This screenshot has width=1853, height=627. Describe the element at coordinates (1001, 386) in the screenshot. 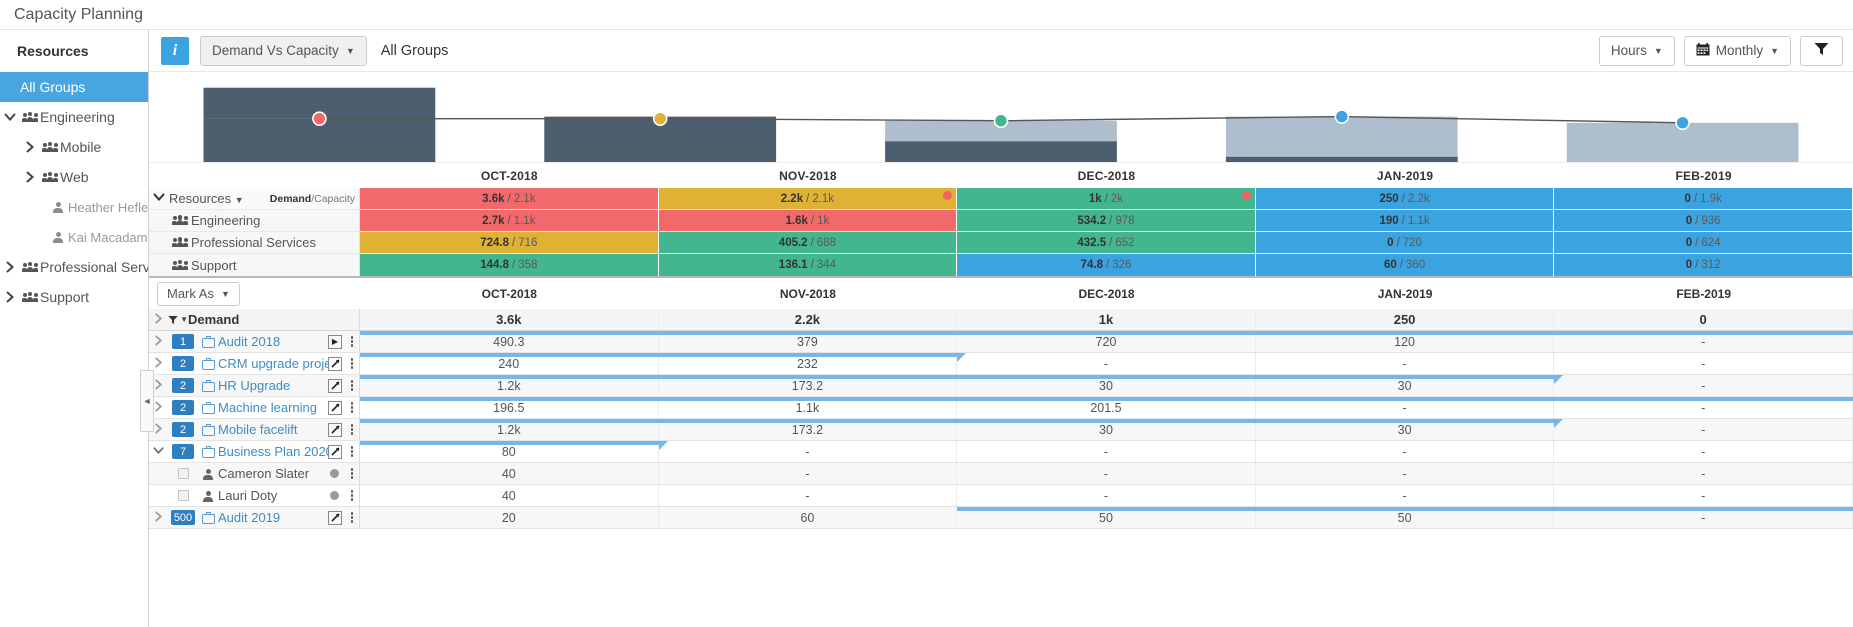

I see `table-row: 2 HR Upgrade 1.2k 173.2 30 30-` at that location.